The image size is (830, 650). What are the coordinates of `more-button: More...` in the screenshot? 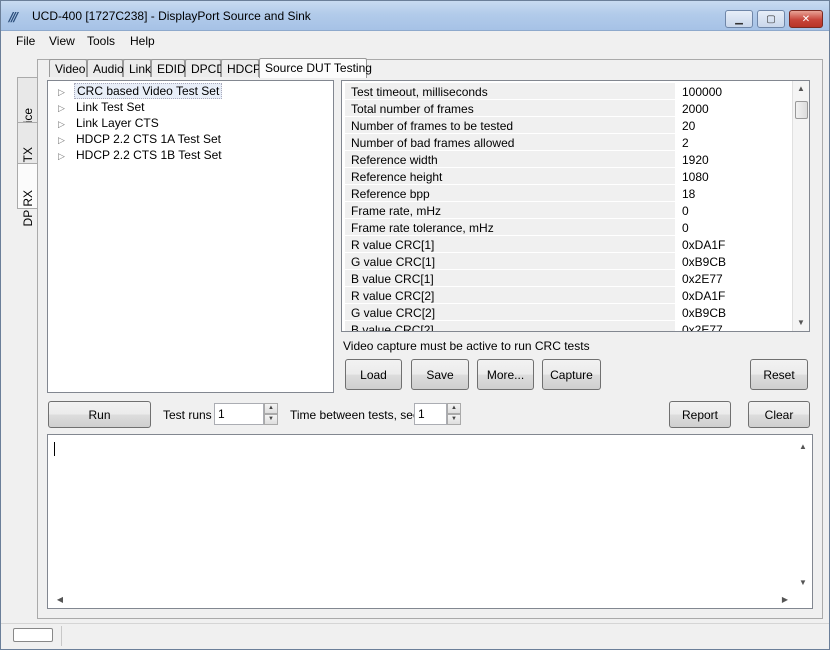 It's located at (505, 374).